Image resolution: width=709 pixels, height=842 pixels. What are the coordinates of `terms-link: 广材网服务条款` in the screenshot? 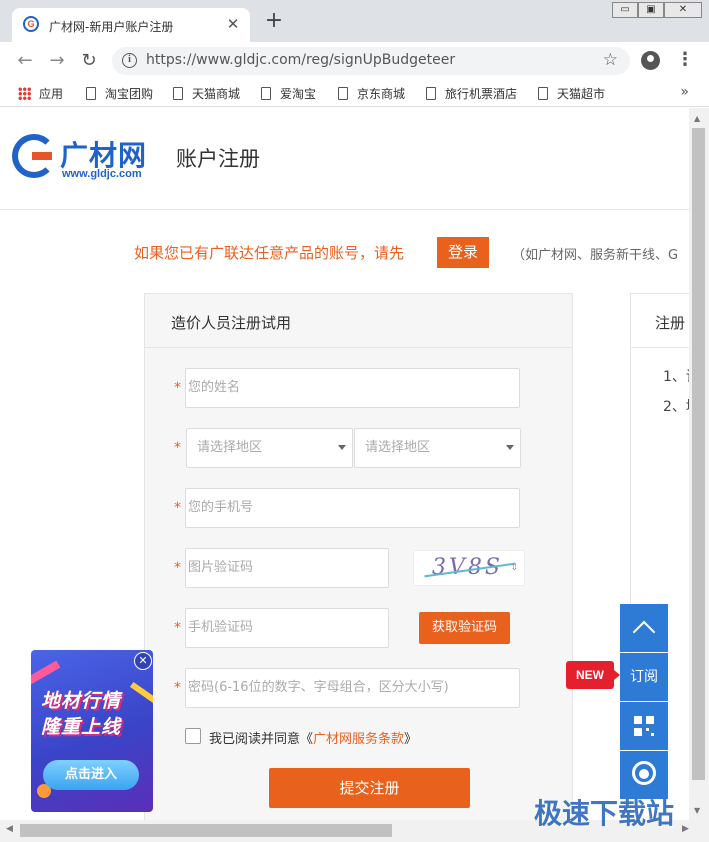 It's located at (358, 739).